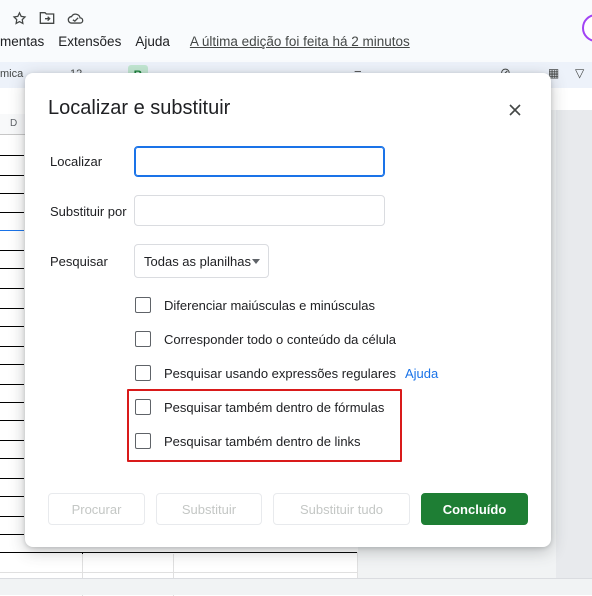  What do you see at coordinates (143, 305) in the screenshot?
I see `match-case-checkbox` at bounding box center [143, 305].